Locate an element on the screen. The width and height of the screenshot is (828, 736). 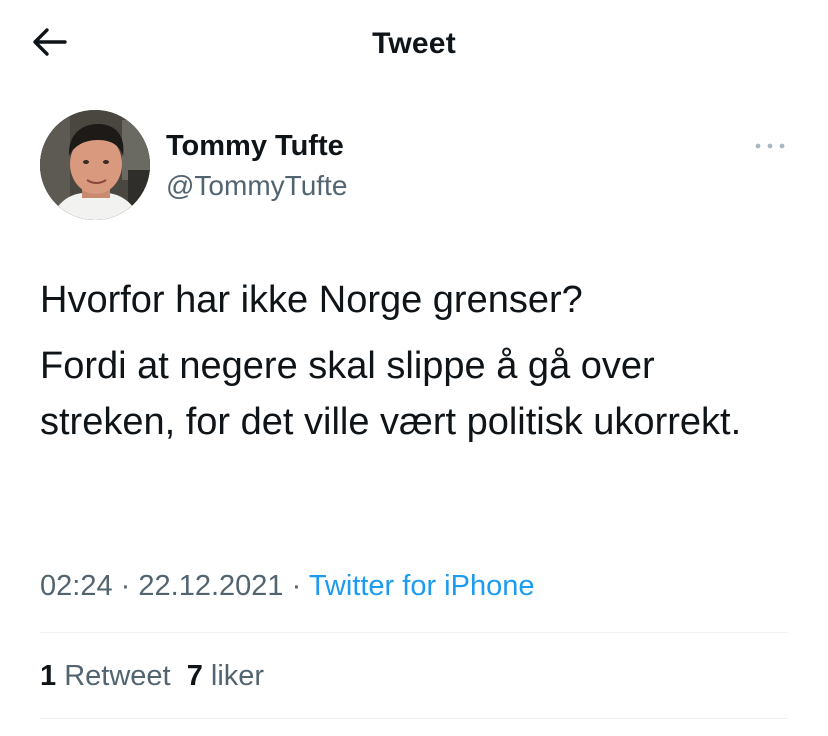
tweet-stats: 1 Retweet 7 liker is located at coordinates (152, 676).